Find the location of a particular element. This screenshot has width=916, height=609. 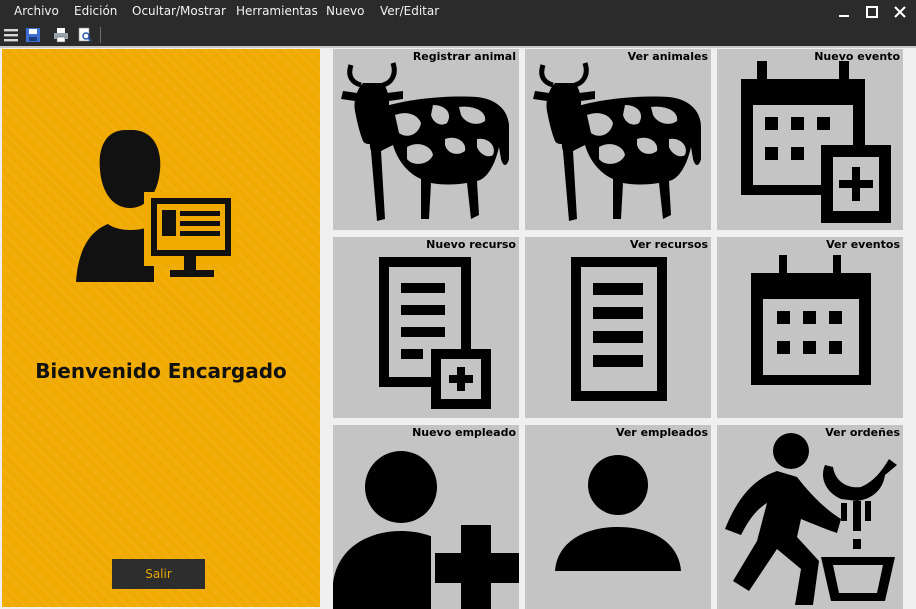

tile-label: Nuevo empleado is located at coordinates (464, 432).